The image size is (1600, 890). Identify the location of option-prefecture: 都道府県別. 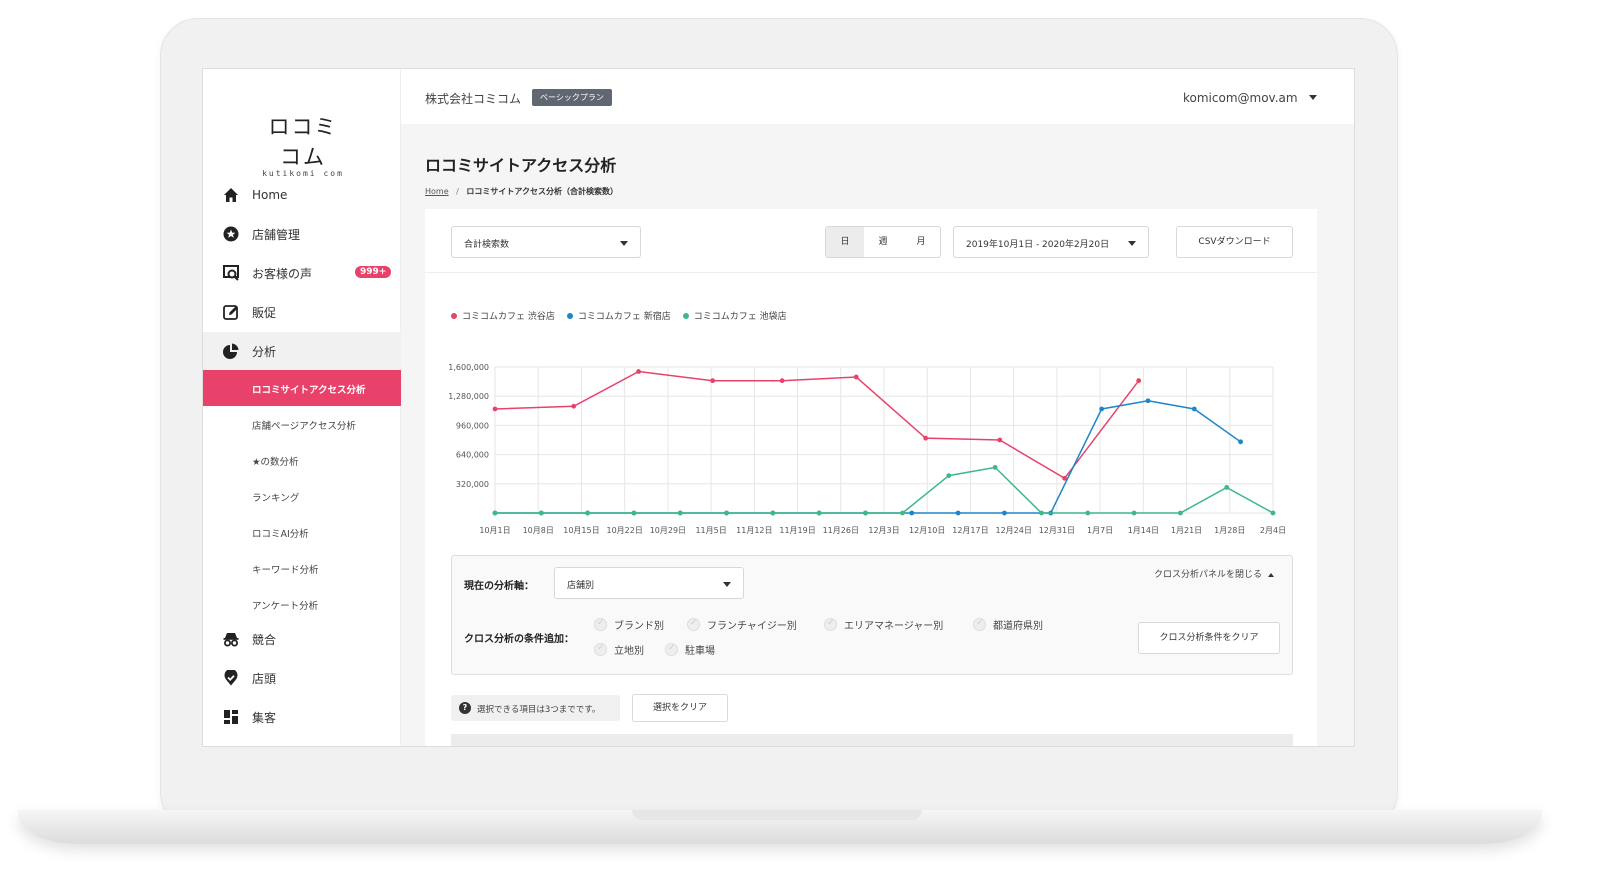
(1008, 624).